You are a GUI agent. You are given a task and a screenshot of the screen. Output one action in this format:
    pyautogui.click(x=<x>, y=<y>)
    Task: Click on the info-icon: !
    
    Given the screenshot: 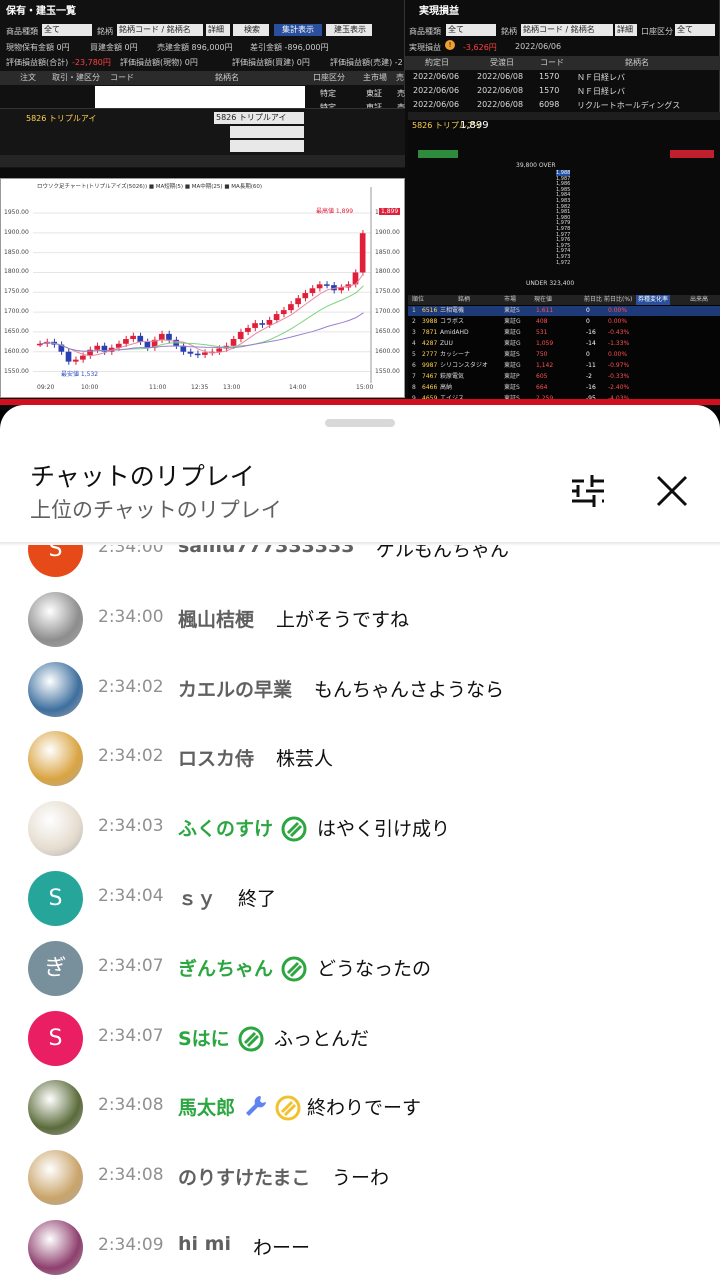 What is the action you would take?
    pyautogui.click(x=450, y=45)
    